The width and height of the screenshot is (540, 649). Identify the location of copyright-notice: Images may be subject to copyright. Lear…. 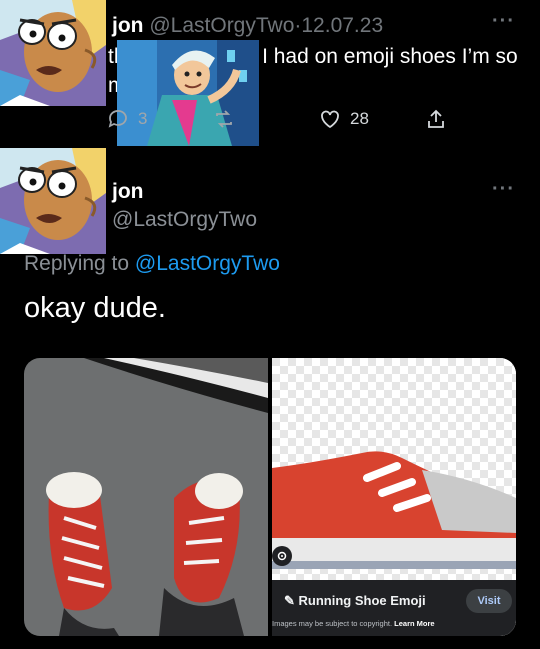
(353, 623).